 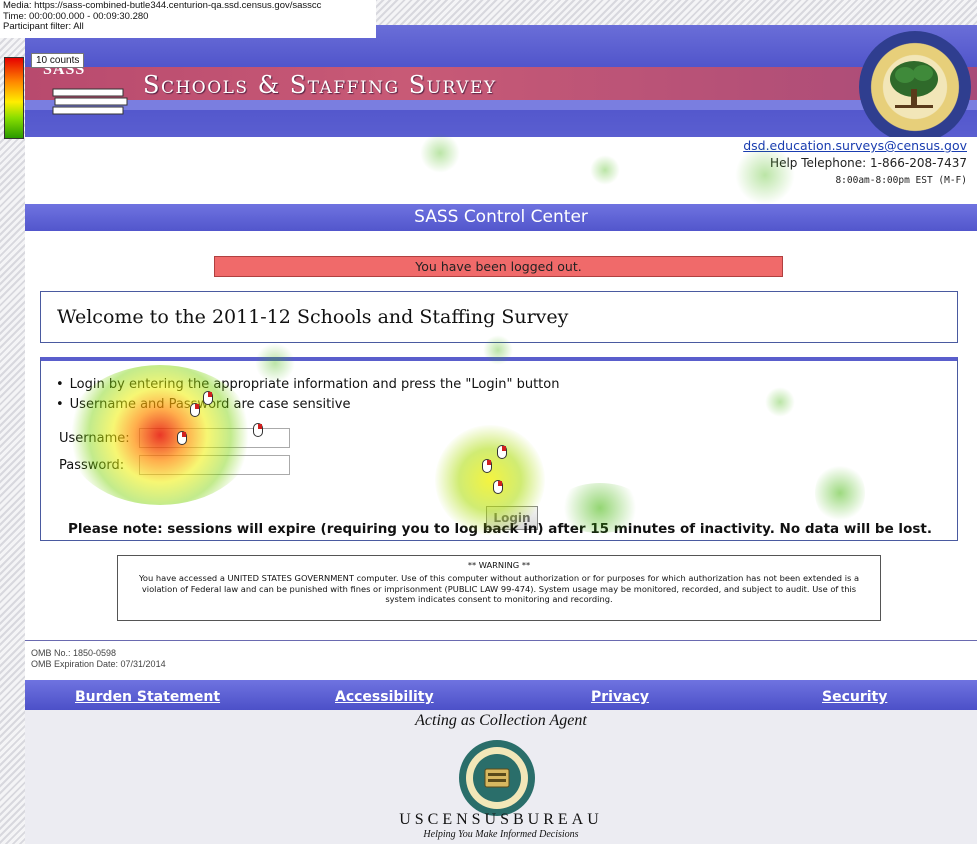 What do you see at coordinates (90, 101) in the screenshot?
I see `books-logo-icon` at bounding box center [90, 101].